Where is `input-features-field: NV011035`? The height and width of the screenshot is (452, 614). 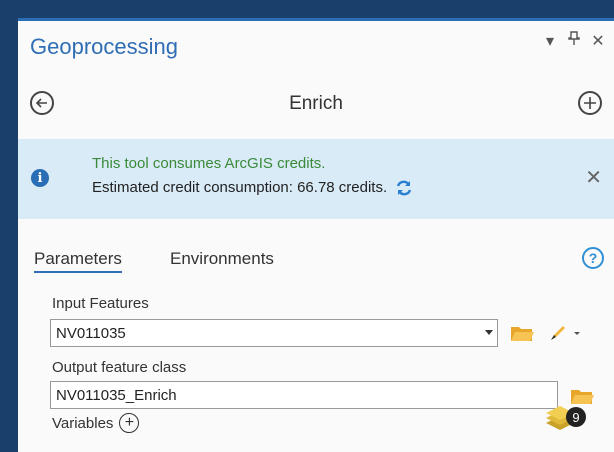
input-features-field: NV011035 is located at coordinates (274, 333).